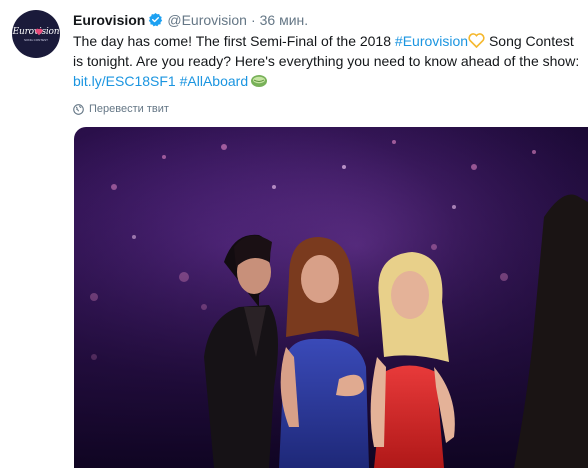  What do you see at coordinates (78, 109) in the screenshot?
I see `globe-icon` at bounding box center [78, 109].